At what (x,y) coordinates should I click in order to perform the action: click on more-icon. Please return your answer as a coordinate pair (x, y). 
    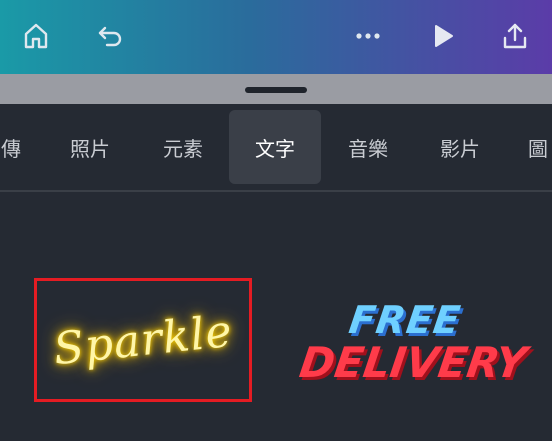
    Looking at the image, I should click on (368, 36).